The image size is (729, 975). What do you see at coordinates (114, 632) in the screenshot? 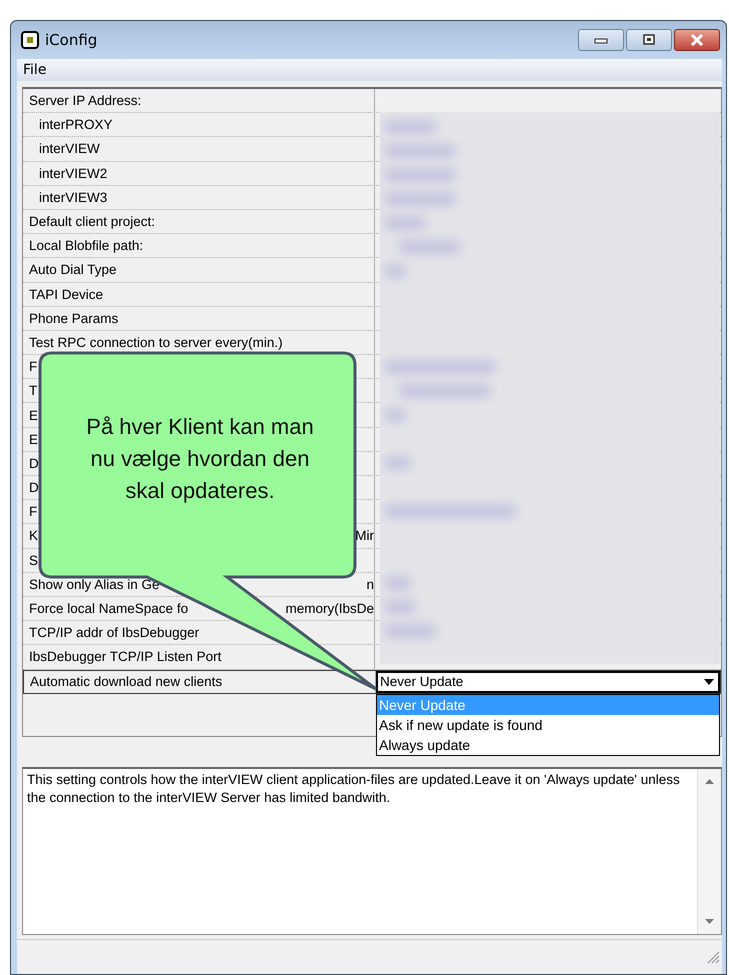
I see `property-label: TCP/IP addr of IbsDebugger` at bounding box center [114, 632].